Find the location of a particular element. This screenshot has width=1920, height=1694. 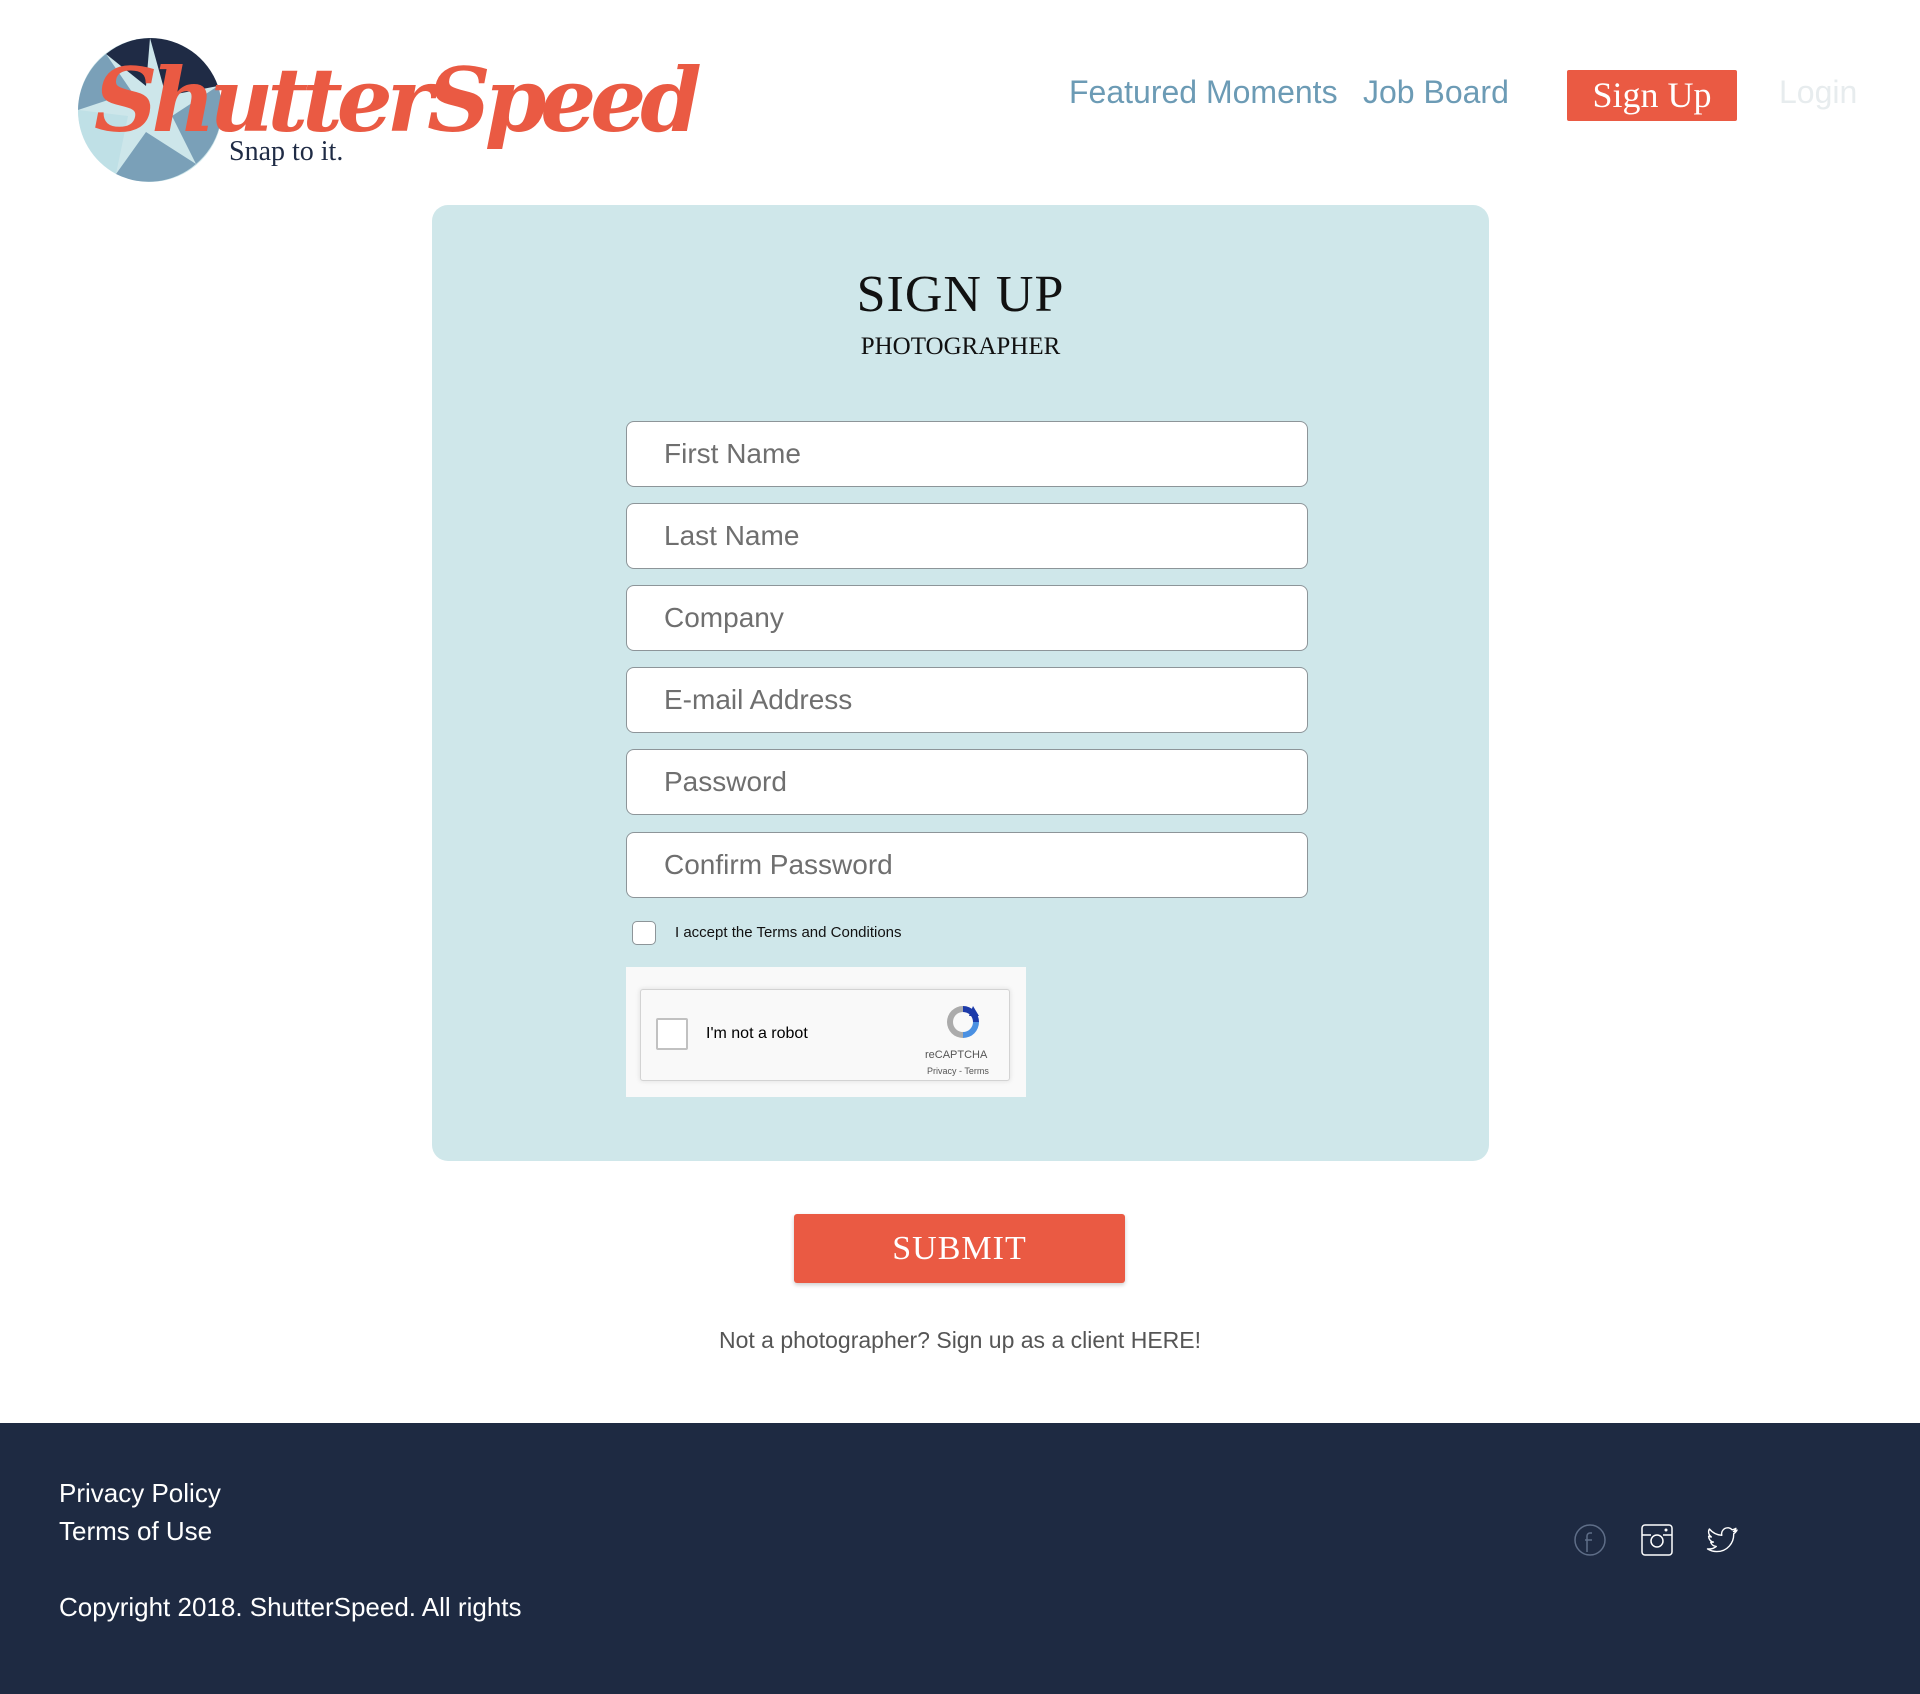

footer-privacy-policy: Privacy Policy is located at coordinates (140, 1493).